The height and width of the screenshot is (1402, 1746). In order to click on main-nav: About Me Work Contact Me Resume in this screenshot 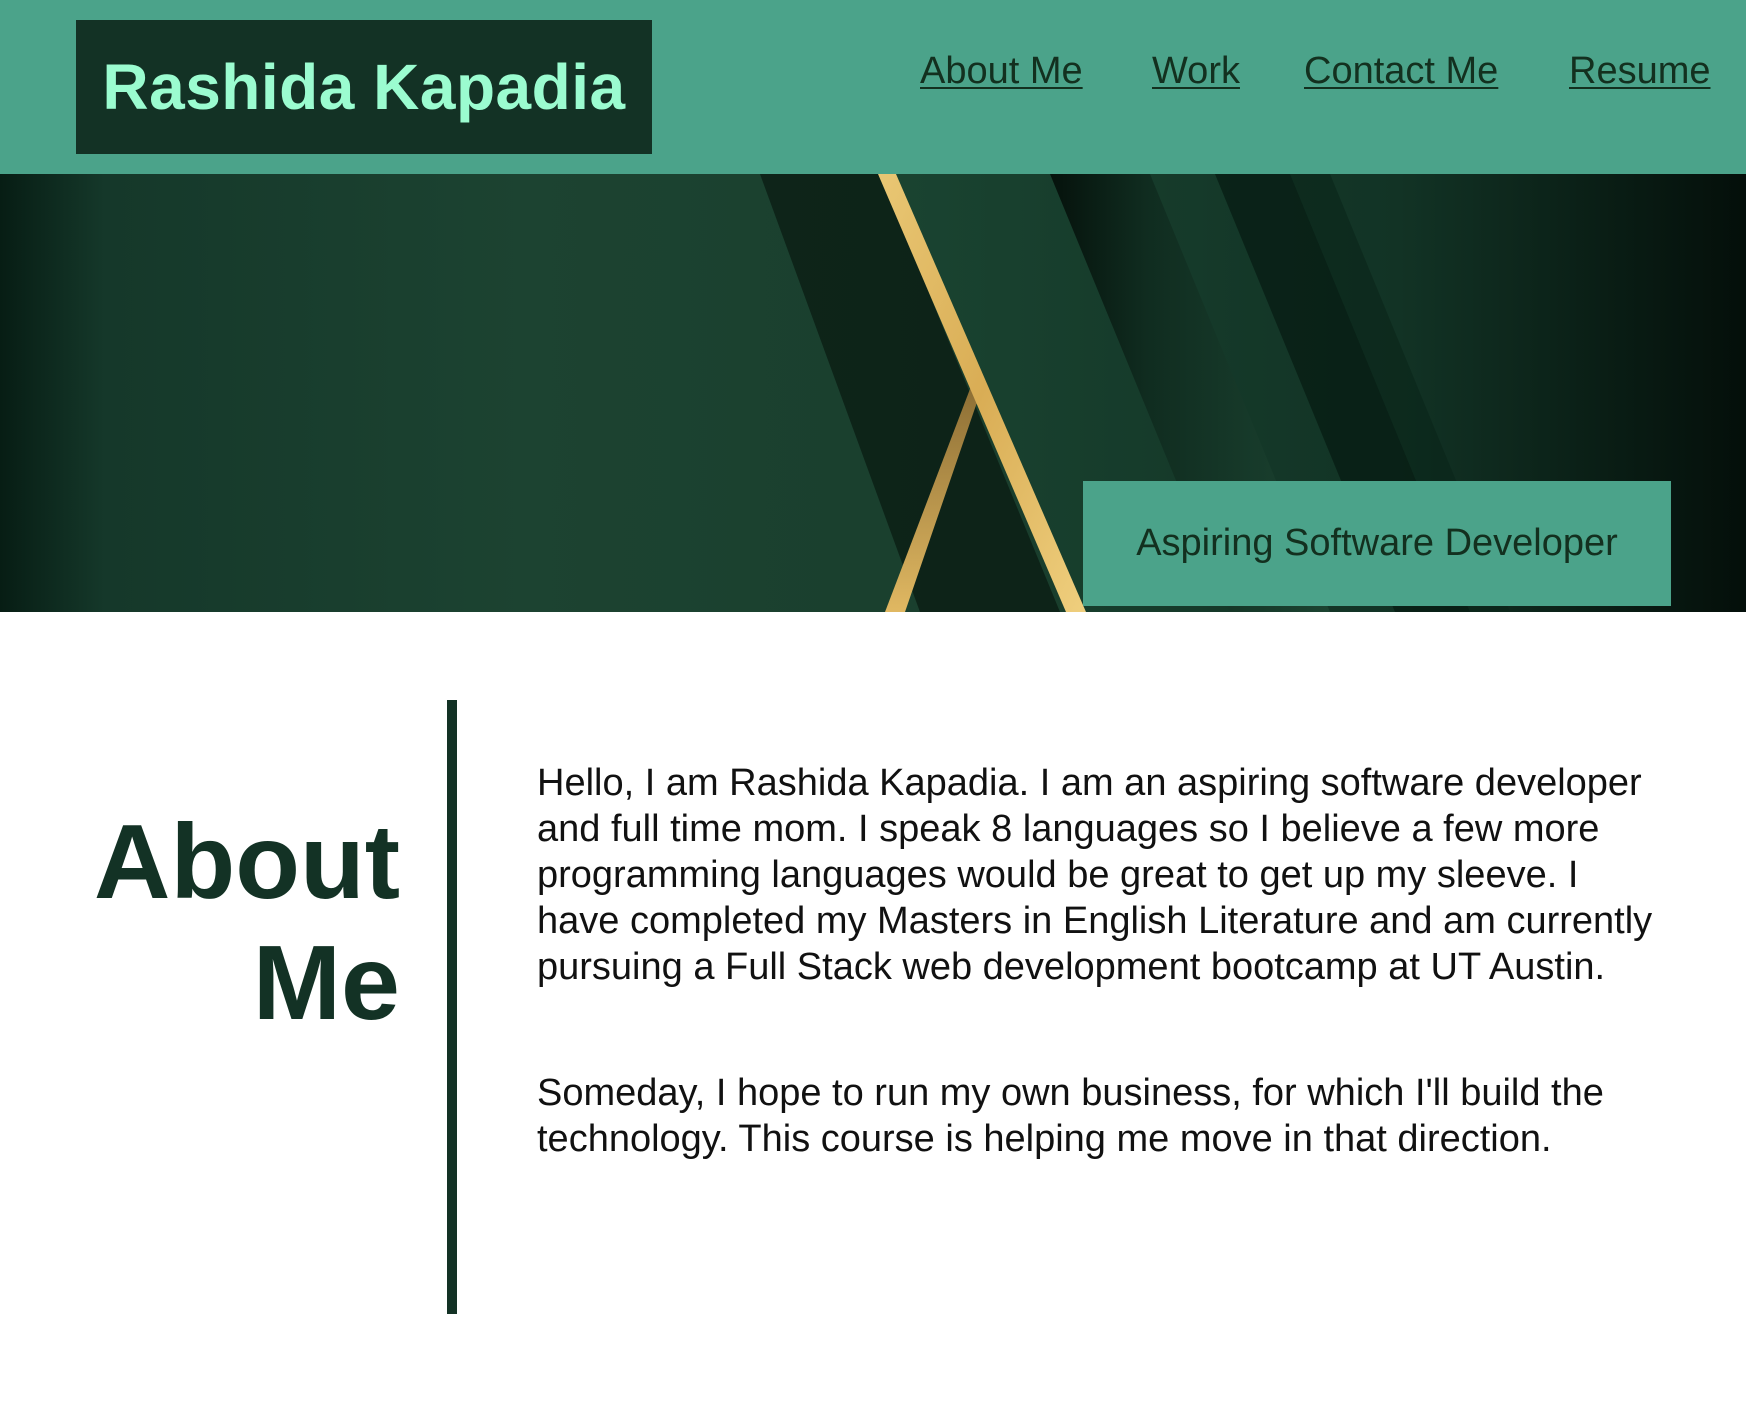, I will do `click(873, 75)`.